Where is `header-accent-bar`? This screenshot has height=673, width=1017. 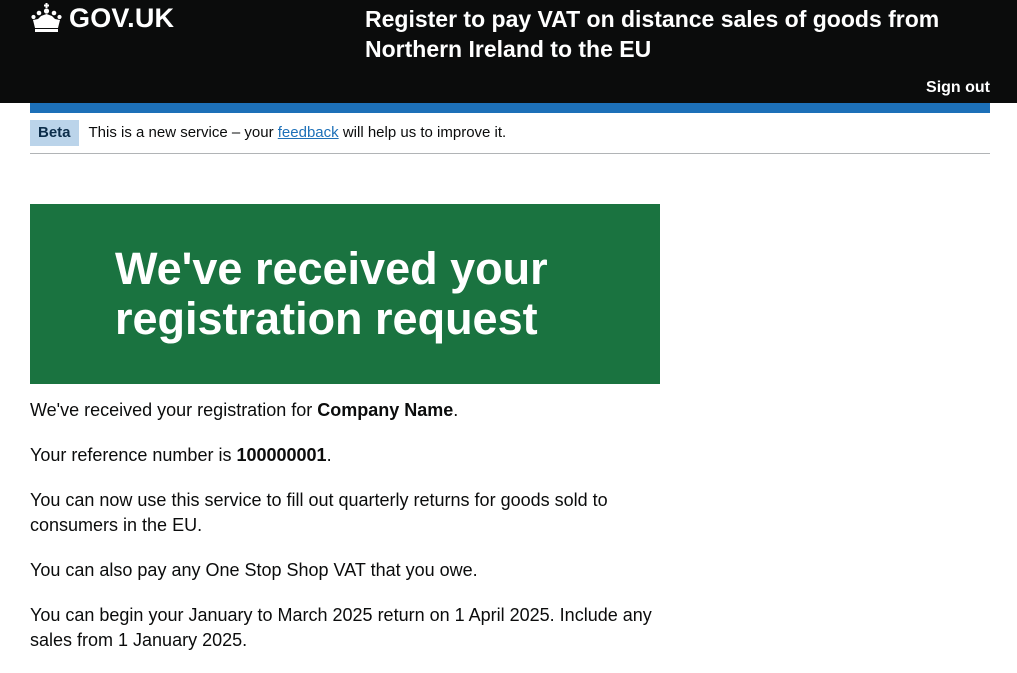
header-accent-bar is located at coordinates (510, 108).